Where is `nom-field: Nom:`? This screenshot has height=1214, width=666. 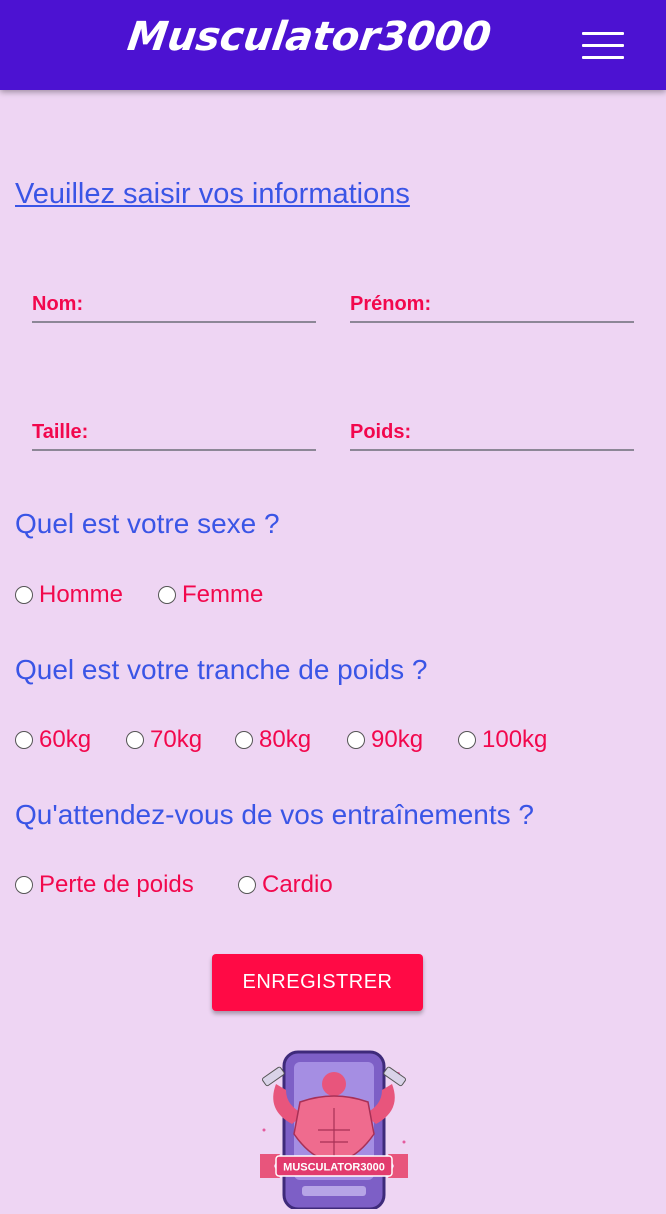
nom-field: Nom: is located at coordinates (176, 305).